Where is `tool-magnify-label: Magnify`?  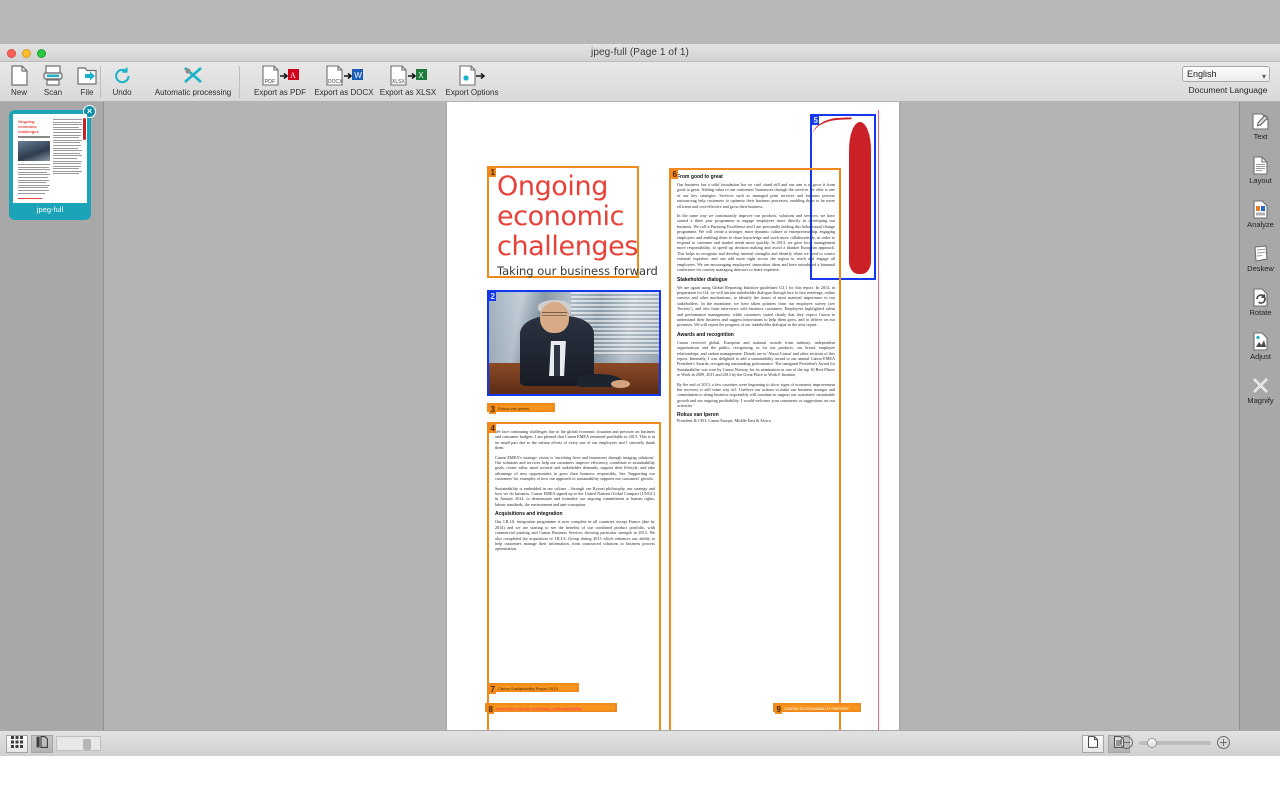 tool-magnify-label: Magnify is located at coordinates (1260, 400).